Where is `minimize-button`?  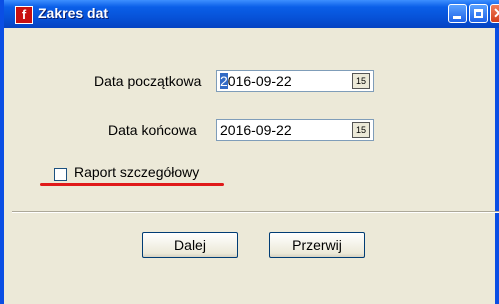 minimize-button is located at coordinates (457, 13).